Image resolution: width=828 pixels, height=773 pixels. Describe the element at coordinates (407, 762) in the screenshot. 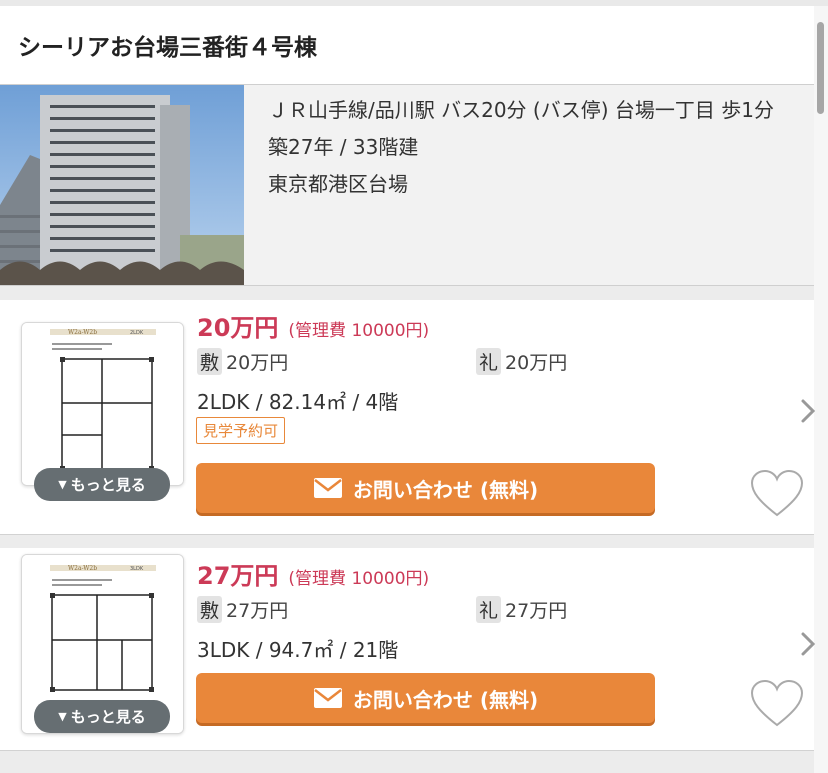

I see `page-footer-strip` at that location.